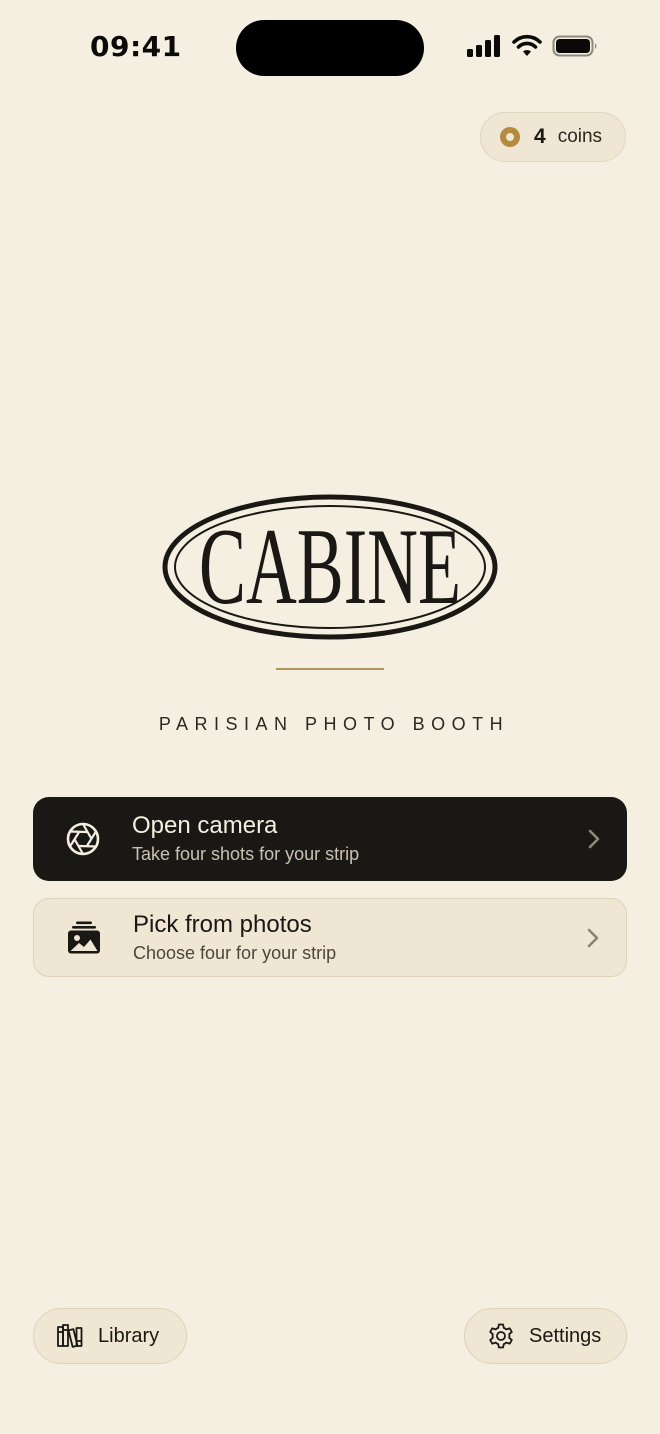  Describe the element at coordinates (70, 1336) in the screenshot. I see `library-books-icon` at that location.